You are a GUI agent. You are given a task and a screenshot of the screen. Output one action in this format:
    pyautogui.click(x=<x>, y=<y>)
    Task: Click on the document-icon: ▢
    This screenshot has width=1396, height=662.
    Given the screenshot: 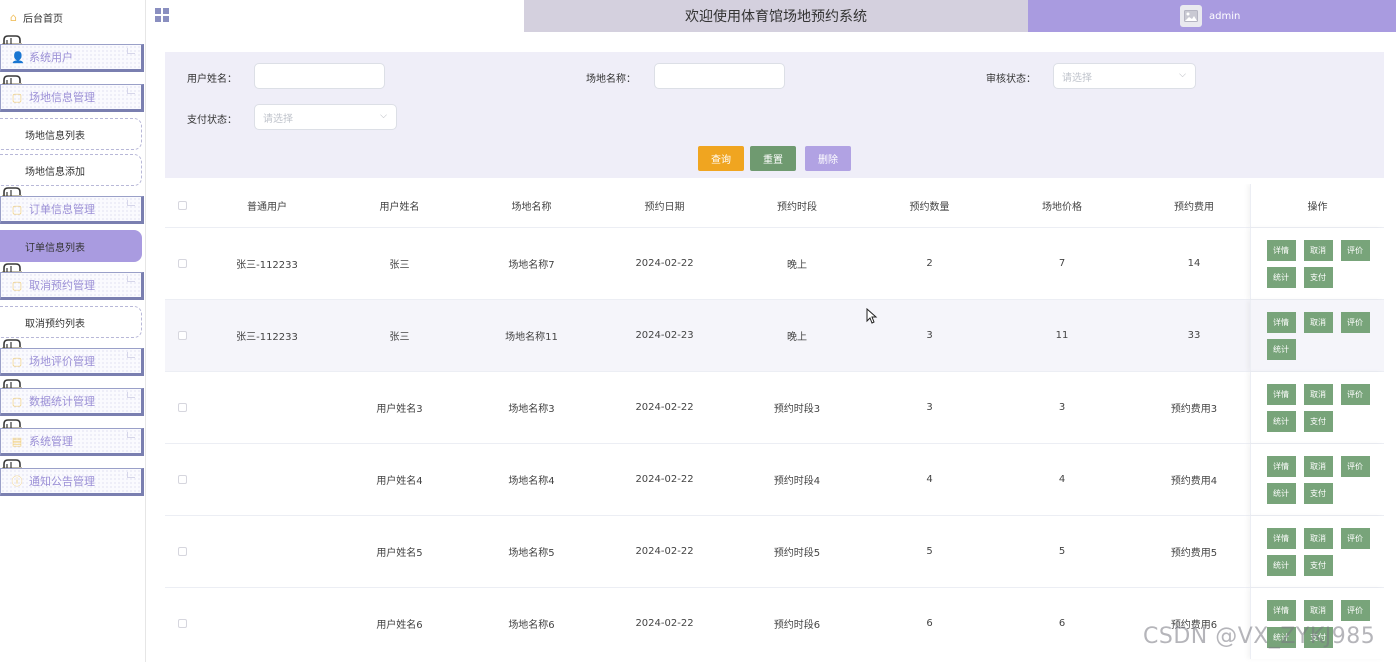 What is the action you would take?
    pyautogui.click(x=17, y=209)
    